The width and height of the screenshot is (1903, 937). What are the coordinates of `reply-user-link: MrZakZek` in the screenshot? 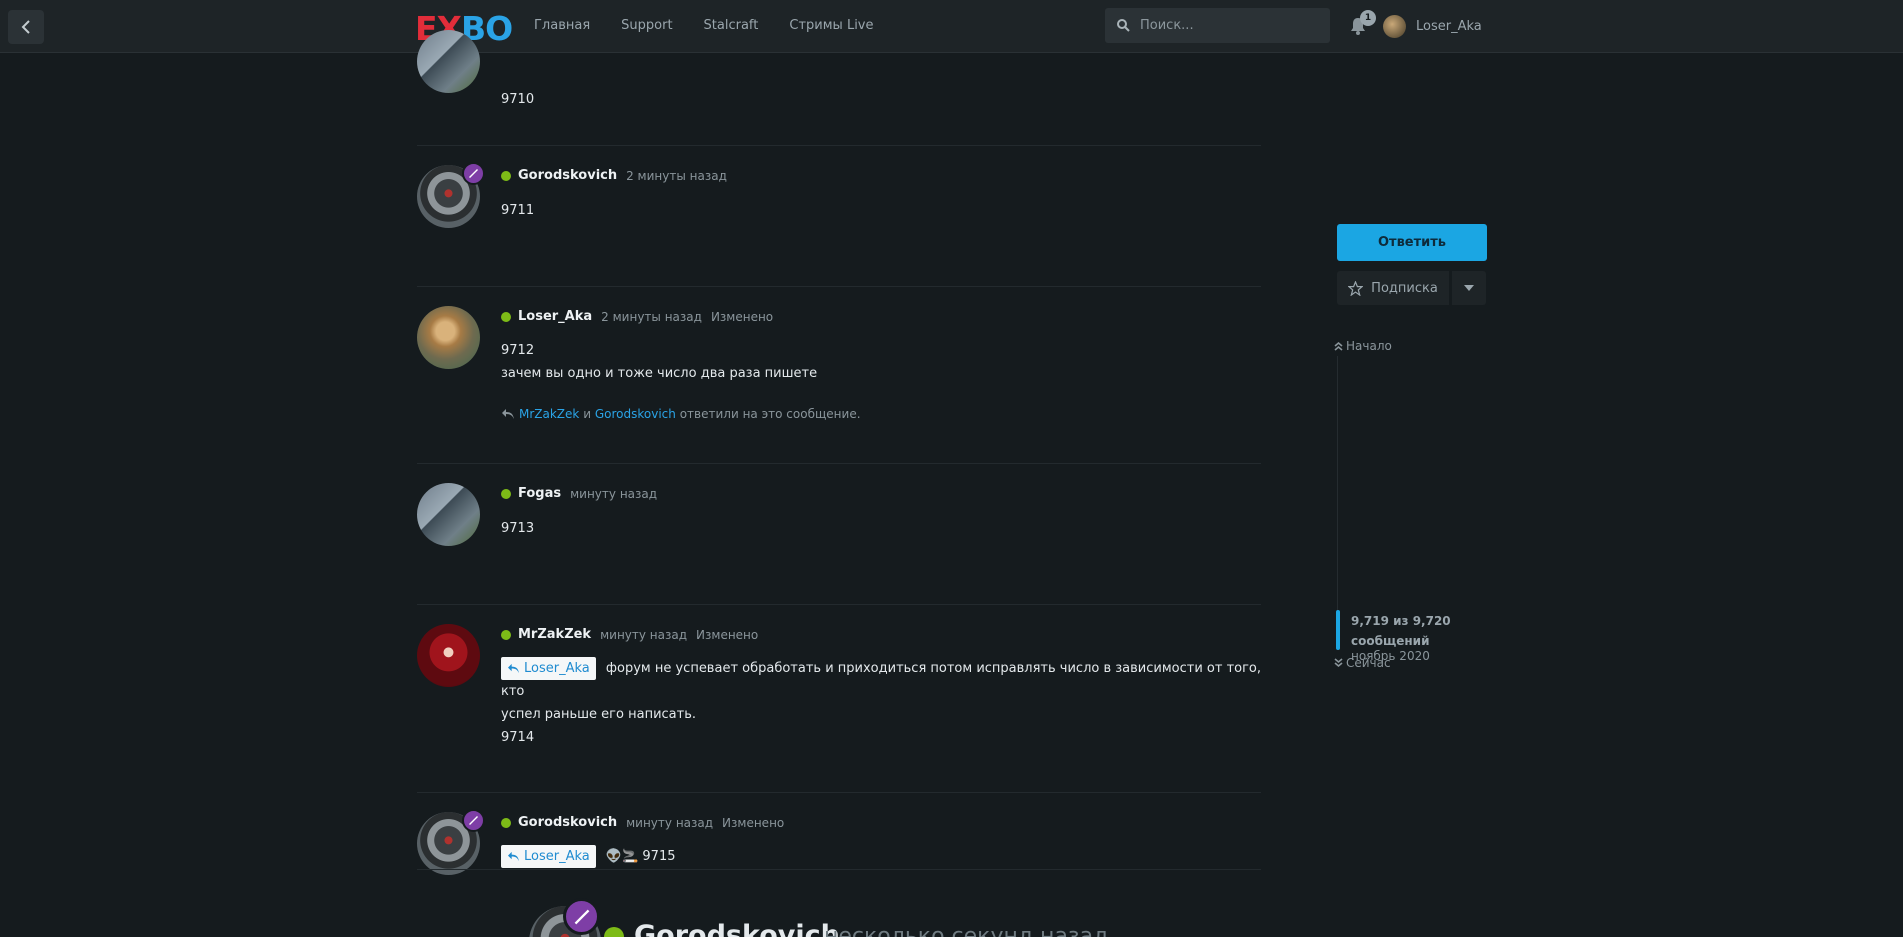 It's located at (549, 414).